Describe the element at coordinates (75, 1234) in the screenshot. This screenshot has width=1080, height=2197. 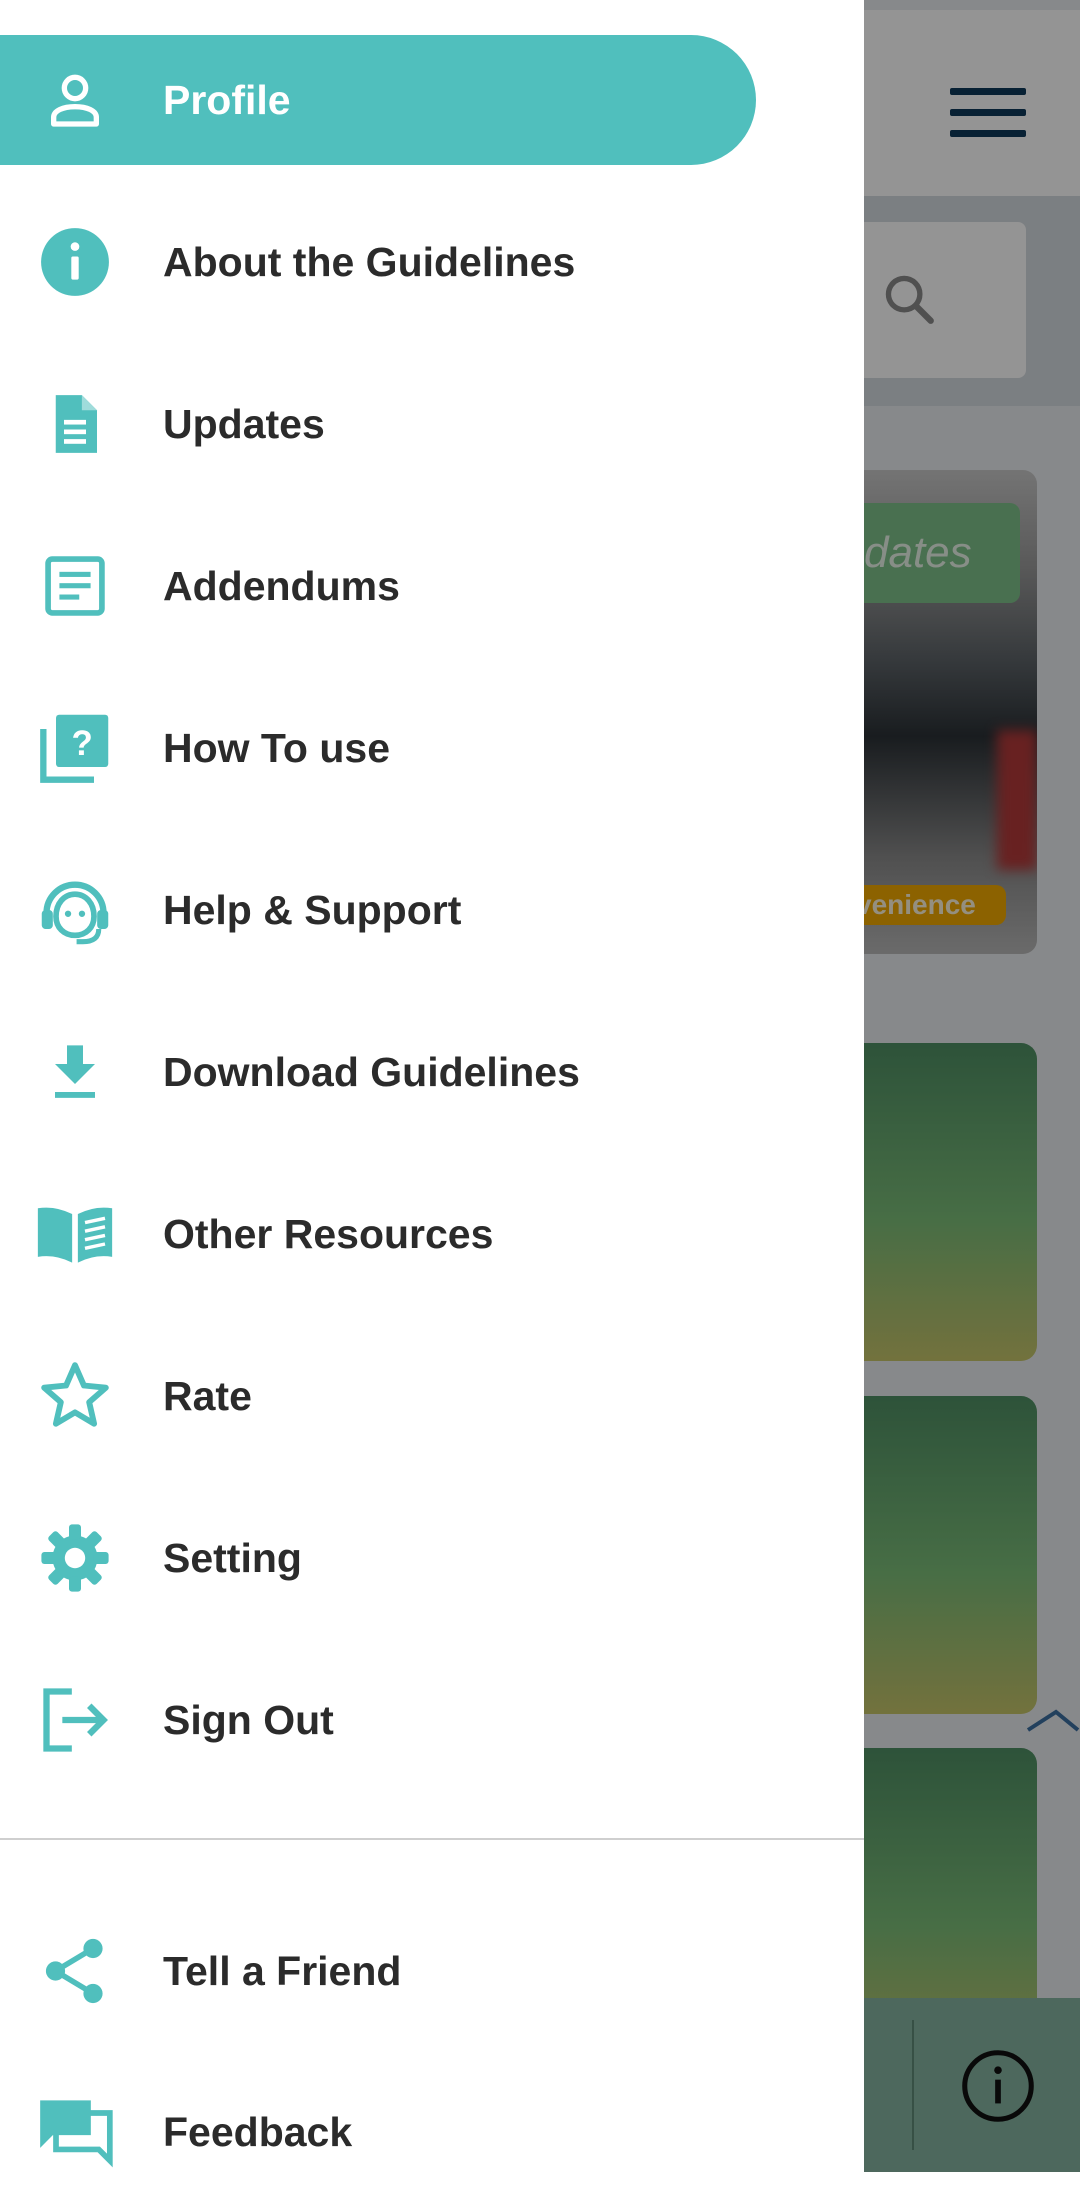
I see `open-book-icon` at that location.